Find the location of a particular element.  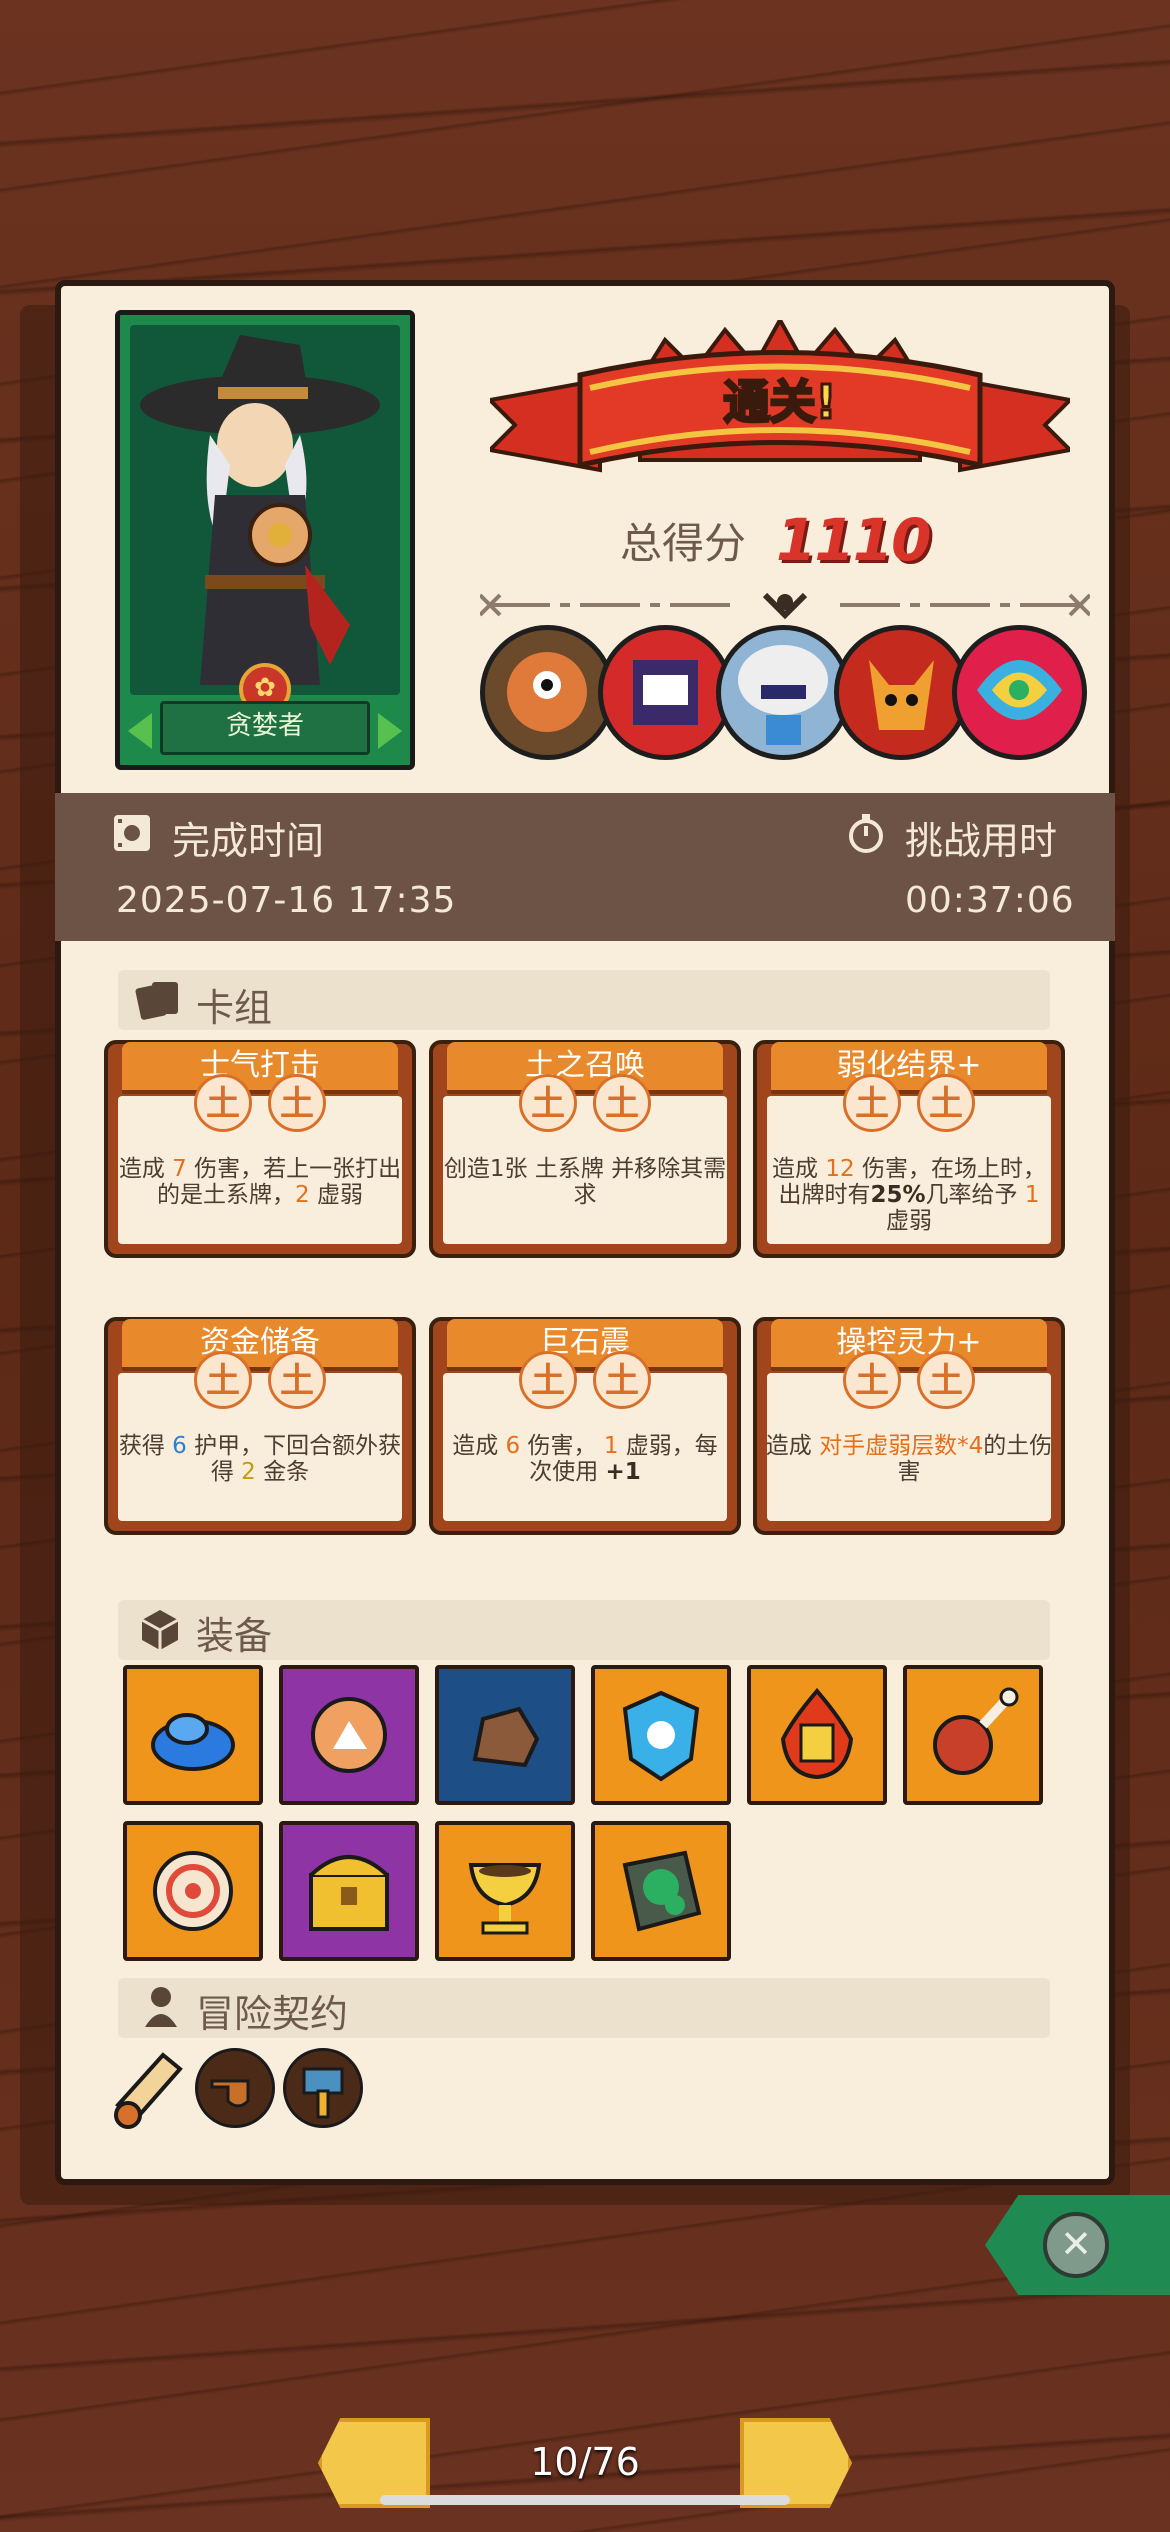

finish-time-value: 2025-07-16 17:35 is located at coordinates (286, 900).